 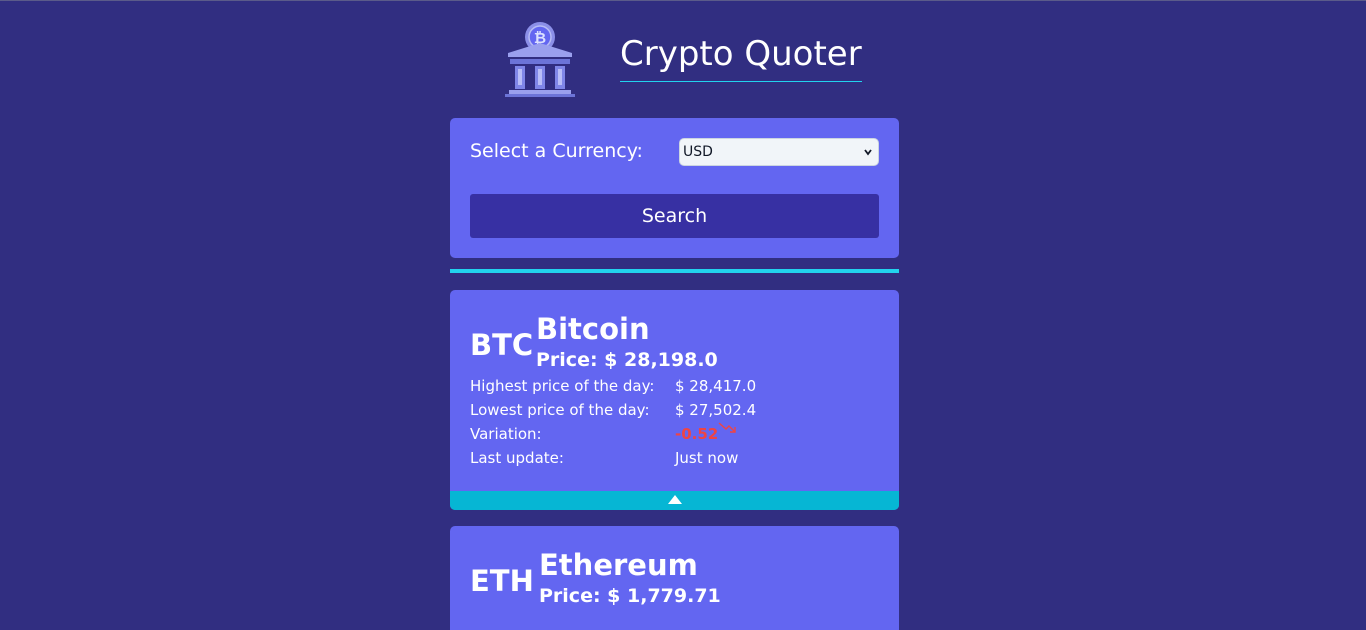 What do you see at coordinates (741, 57) in the screenshot?
I see `page-title: Crypto Quoter` at bounding box center [741, 57].